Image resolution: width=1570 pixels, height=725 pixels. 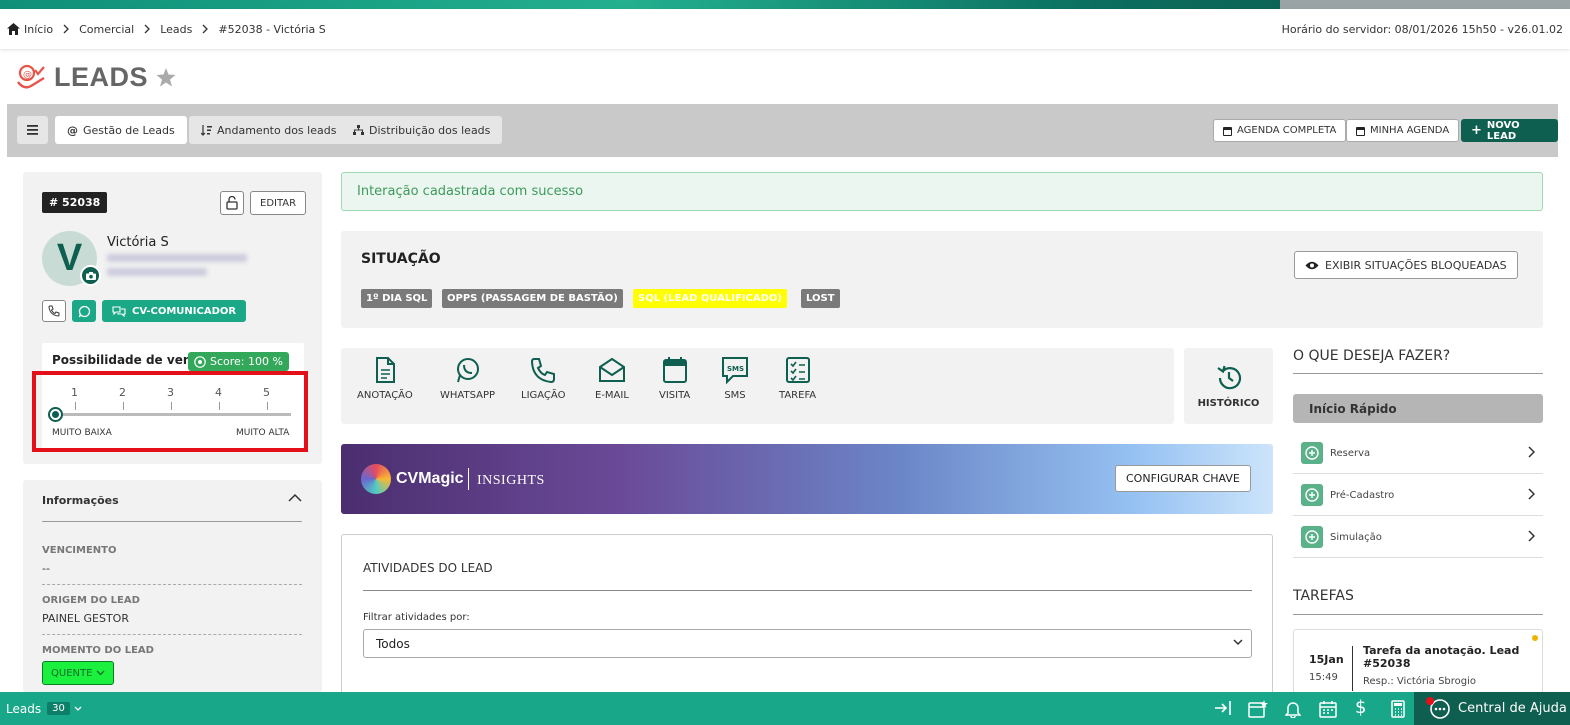 What do you see at coordinates (1418, 495) in the screenshot?
I see `quick-item-pre-cadastro: Pré-Cadastro` at bounding box center [1418, 495].